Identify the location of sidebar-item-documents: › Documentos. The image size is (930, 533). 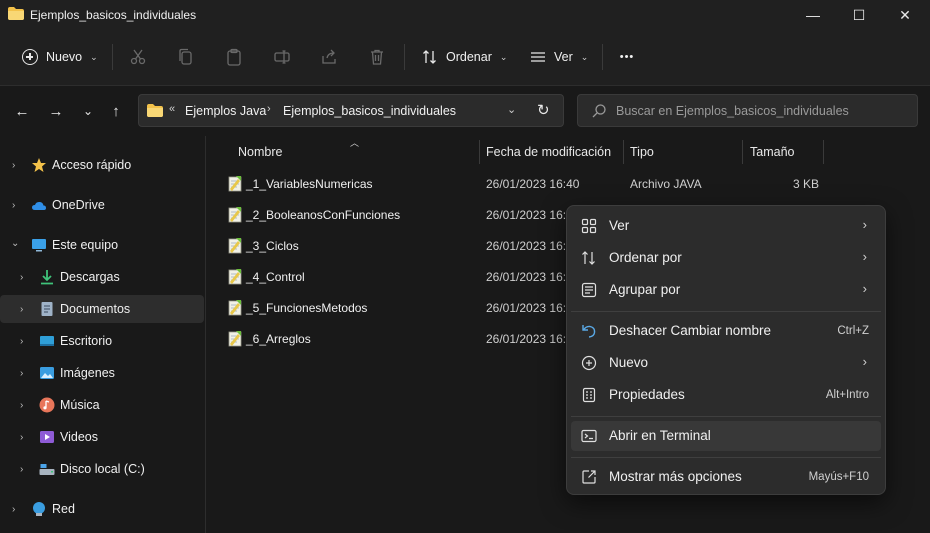
(102, 309).